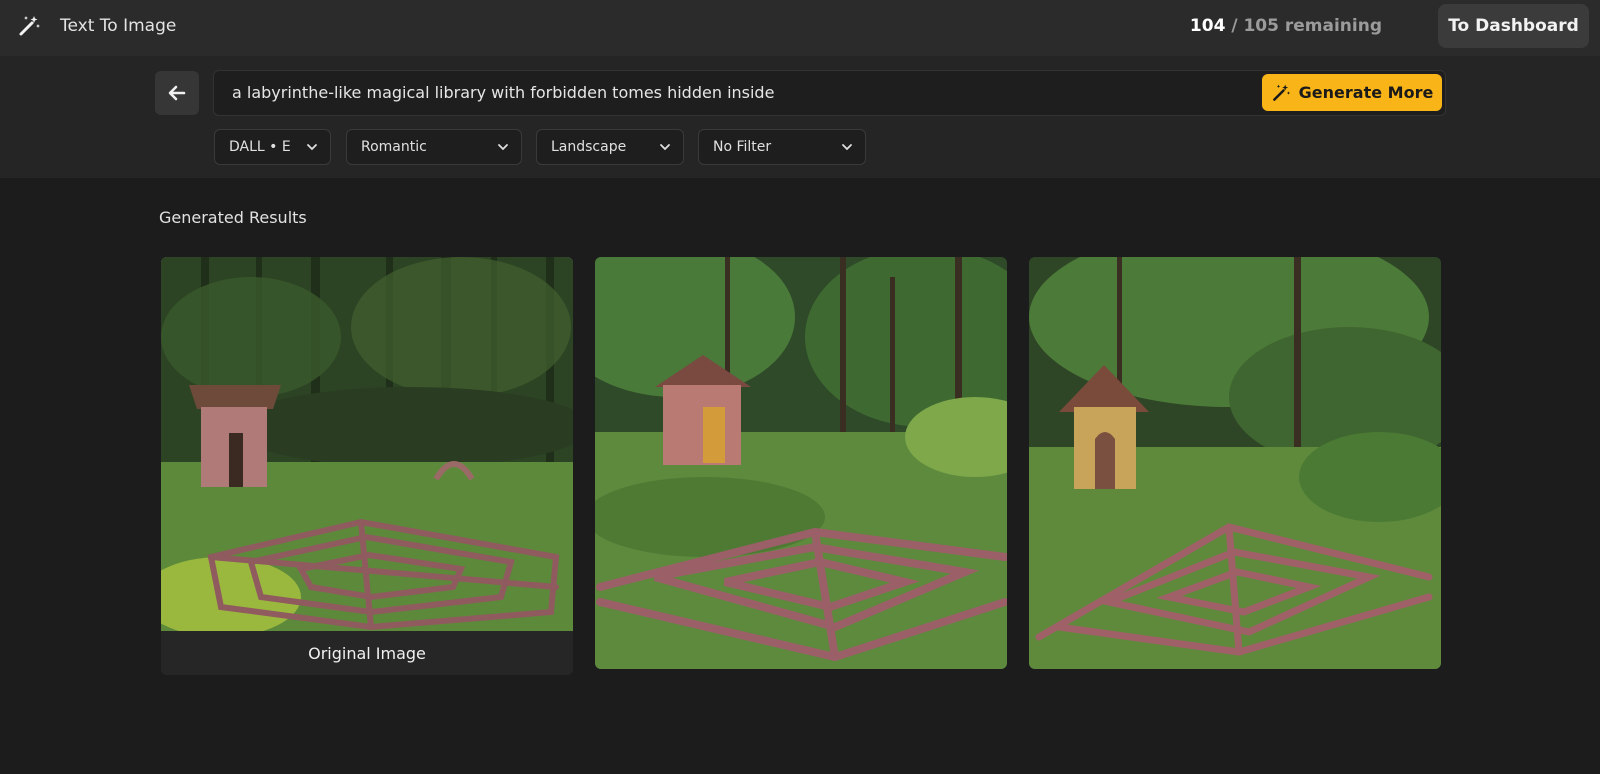  I want to click on result-card-original: Original Image, so click(367, 466).